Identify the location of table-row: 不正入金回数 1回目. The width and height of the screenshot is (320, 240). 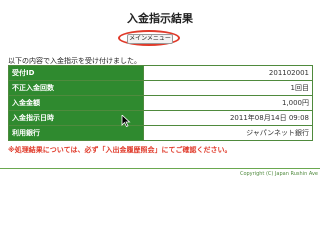
(160, 88).